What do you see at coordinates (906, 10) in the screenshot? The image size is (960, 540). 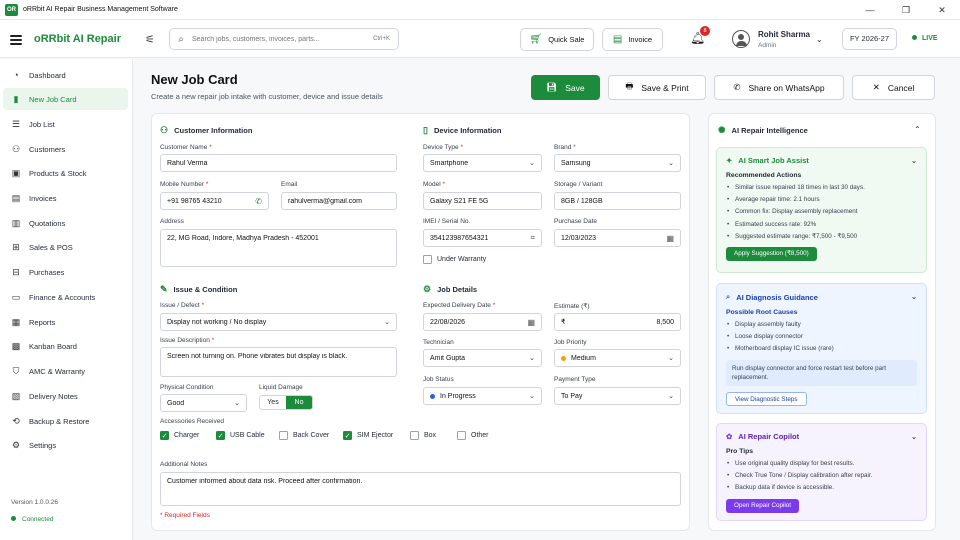 I see `maximize-button: ❐` at bounding box center [906, 10].